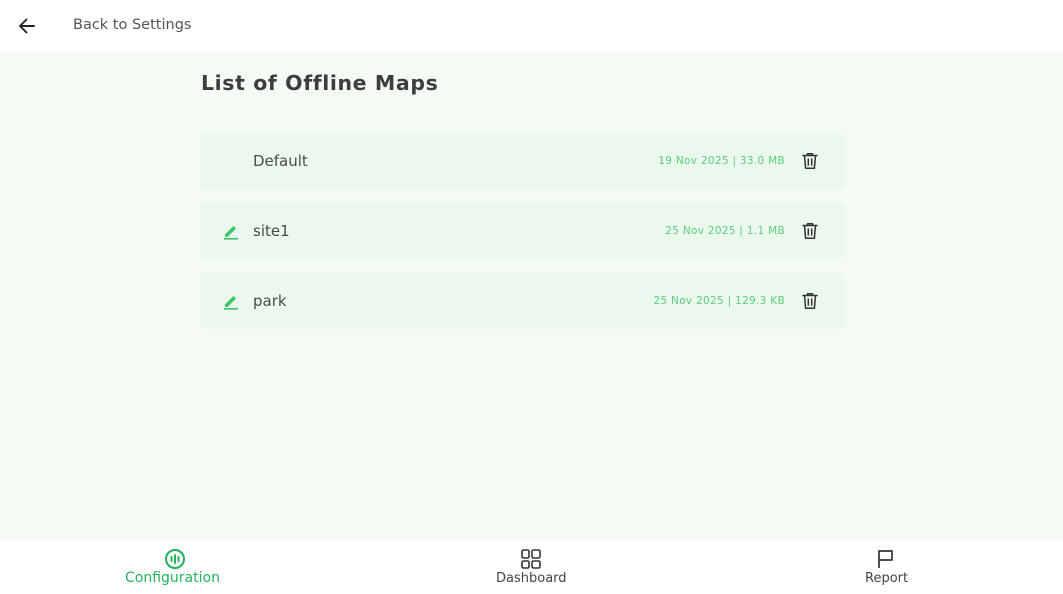 The image size is (1063, 594). What do you see at coordinates (725, 231) in the screenshot?
I see `map-date-size: 25 Nov 2025 | 1.1 MB` at bounding box center [725, 231].